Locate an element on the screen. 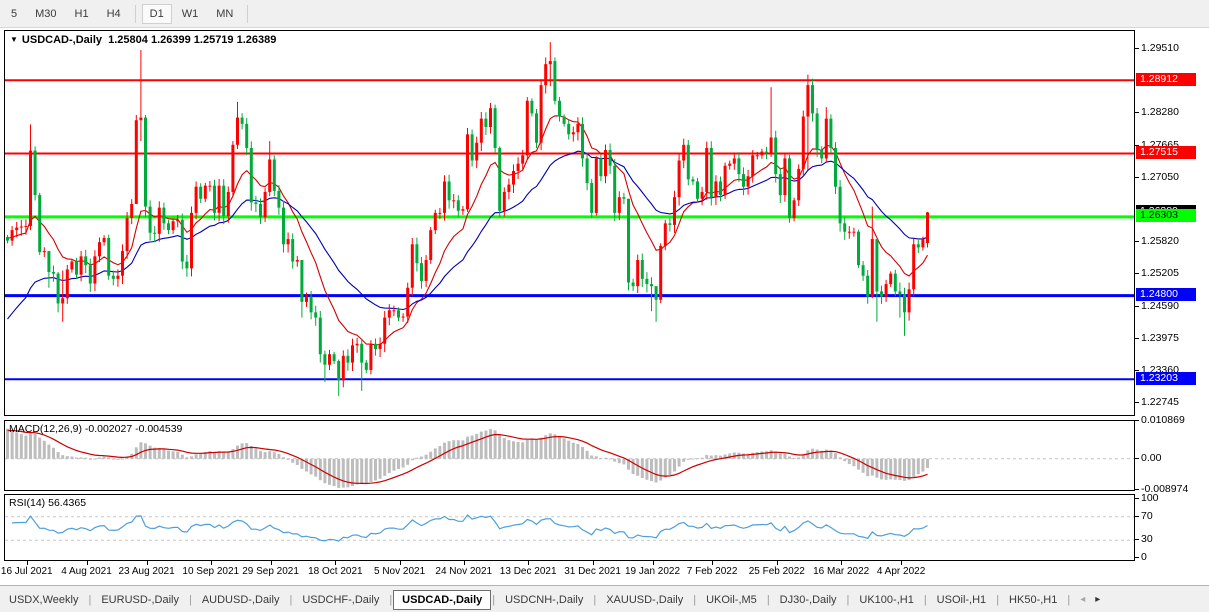  ohlc-open: 1.25804 is located at coordinates (128, 40).